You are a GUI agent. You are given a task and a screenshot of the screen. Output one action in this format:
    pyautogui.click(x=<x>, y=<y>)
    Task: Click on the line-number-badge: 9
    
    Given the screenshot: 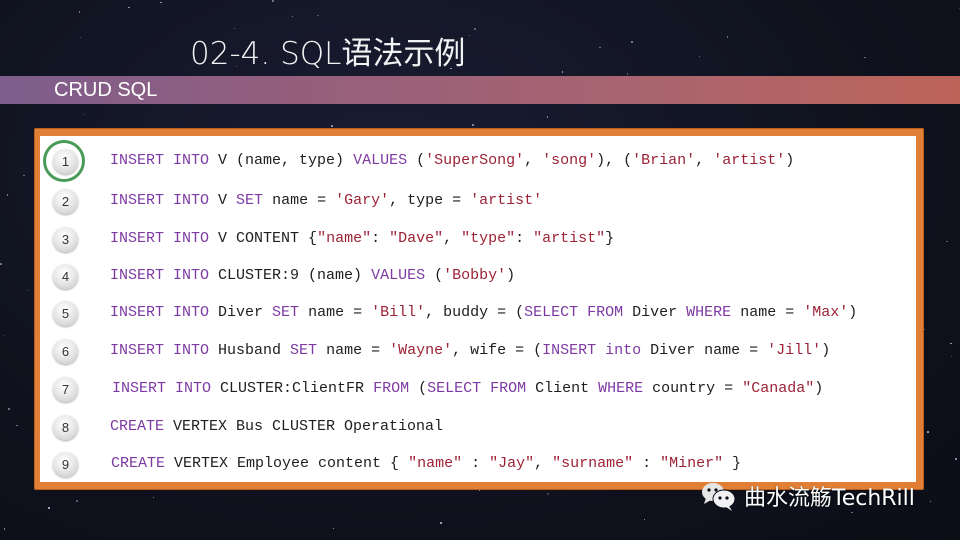 What is the action you would take?
    pyautogui.click(x=65, y=464)
    